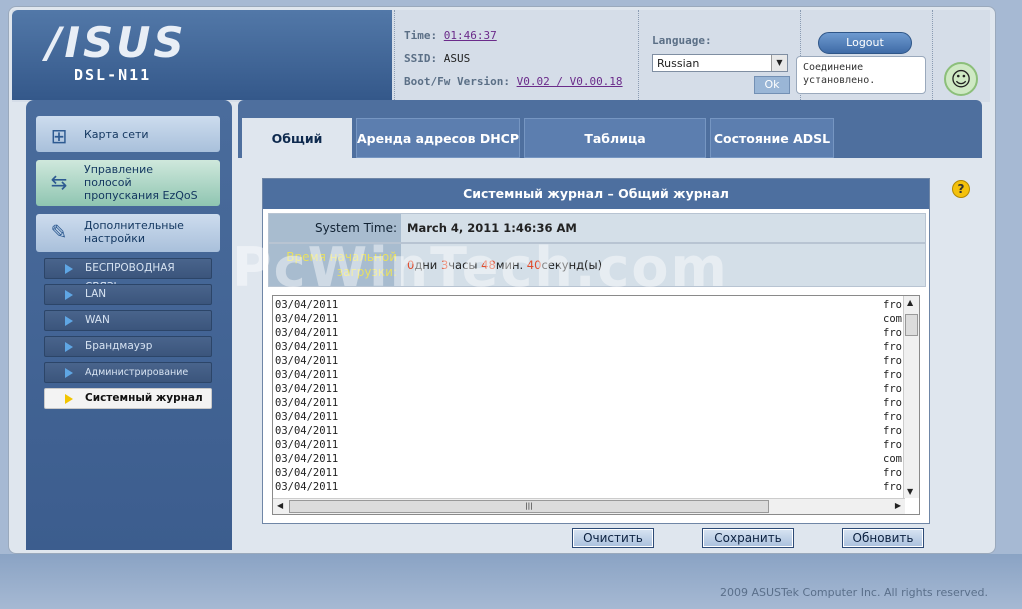 Image resolution: width=1022 pixels, height=609 pixels. What do you see at coordinates (570, 81) in the screenshot?
I see `fw-version-link: V0.02 / V0.00.18` at bounding box center [570, 81].